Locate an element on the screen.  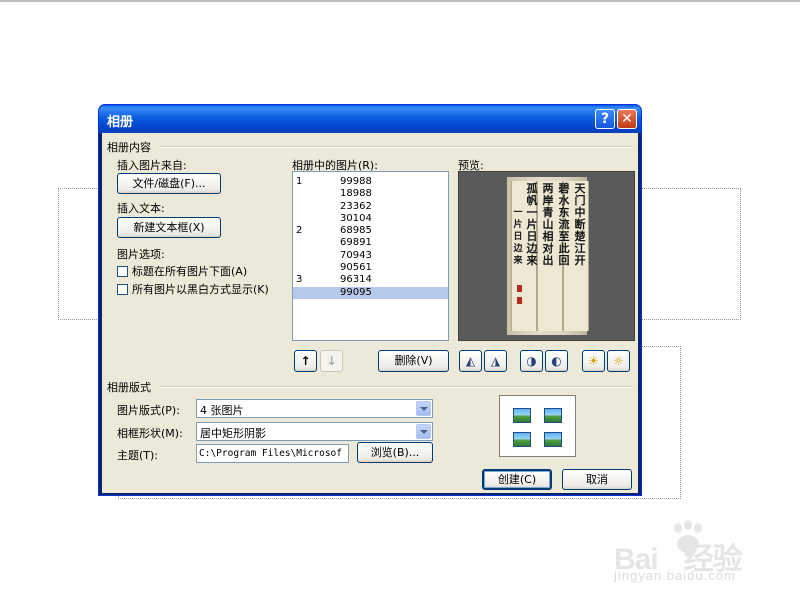
delete-button: 删除(V) is located at coordinates (413, 361).